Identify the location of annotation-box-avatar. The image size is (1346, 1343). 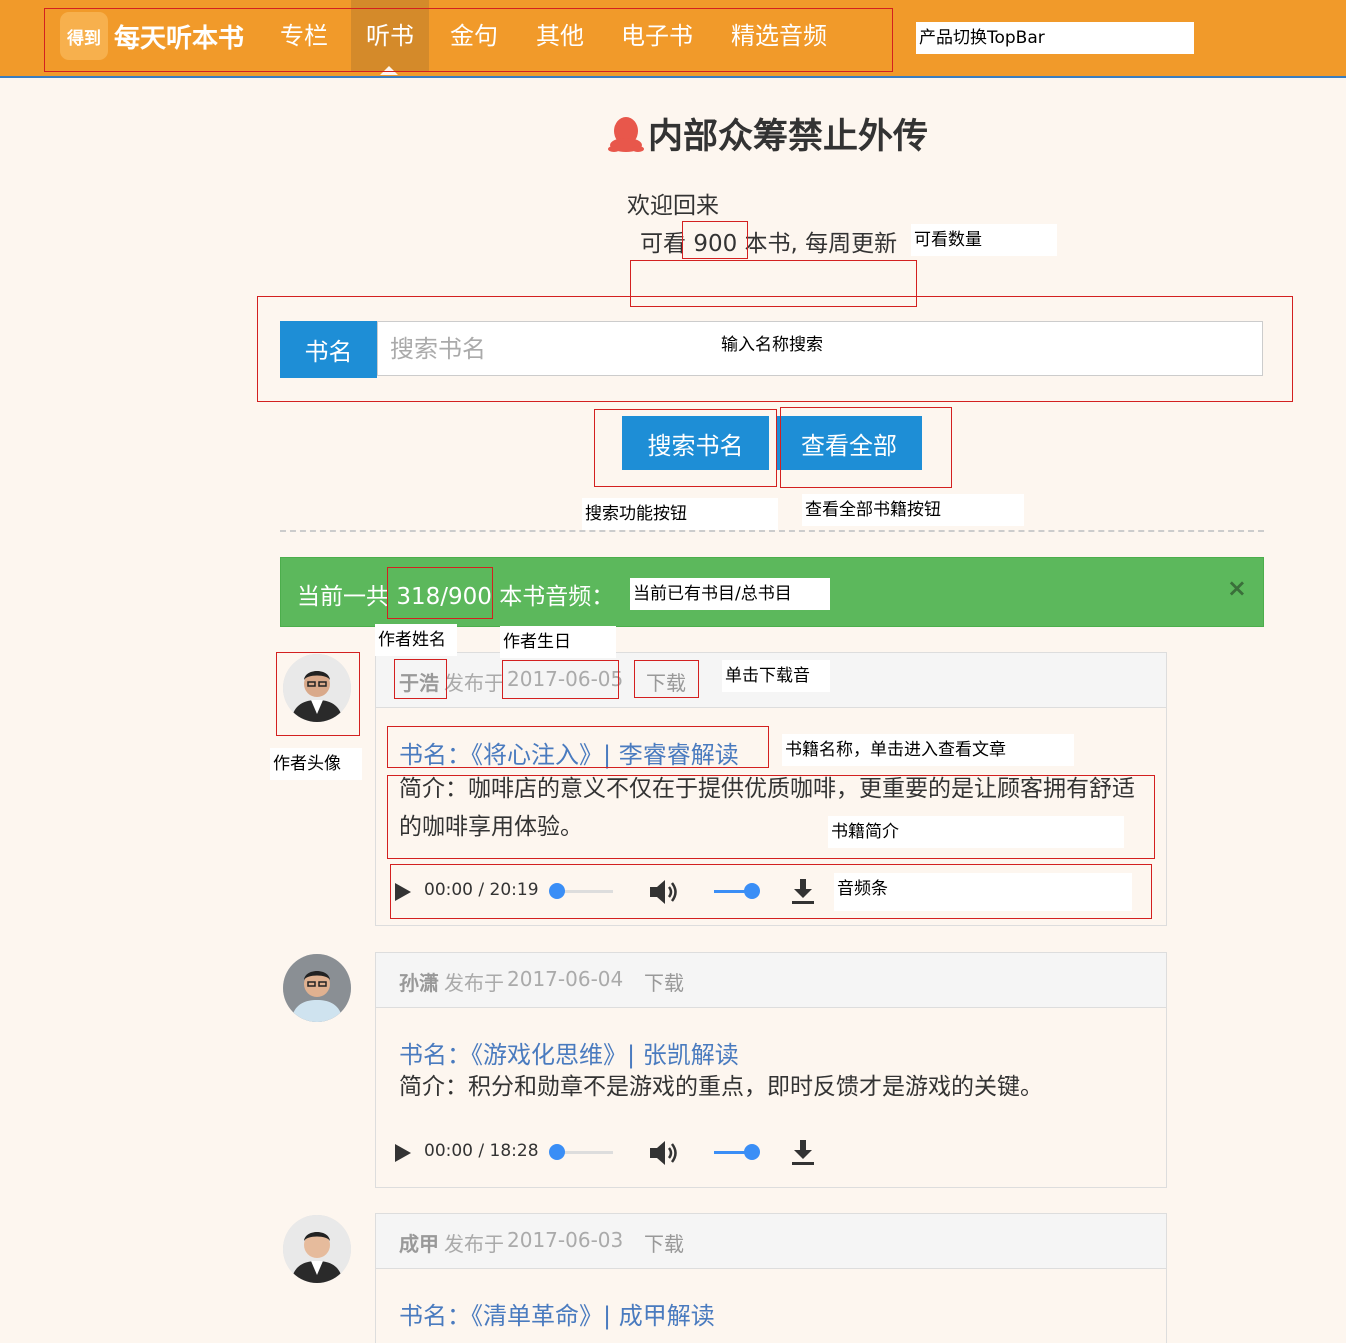
(318, 694).